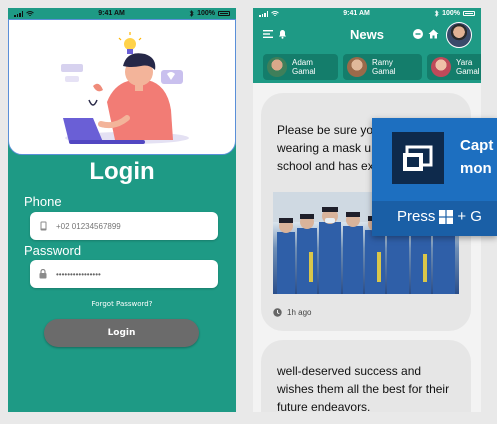 This screenshot has height=424, width=497. Describe the element at coordinates (53, 250) in the screenshot. I see `password-label: Password` at that location.